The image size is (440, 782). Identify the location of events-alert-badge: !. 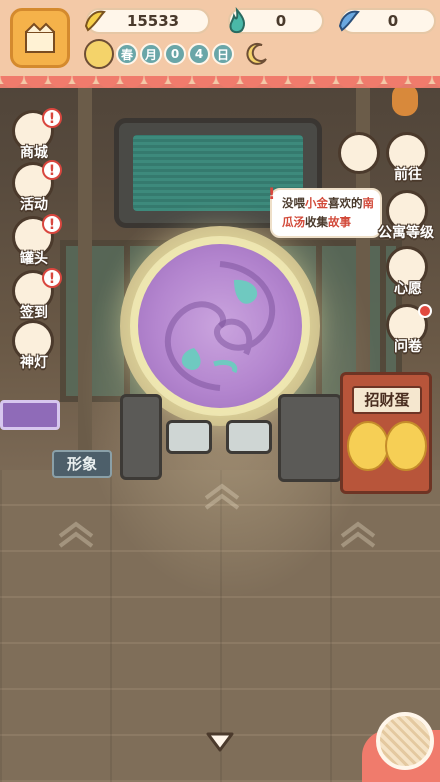
(52, 170).